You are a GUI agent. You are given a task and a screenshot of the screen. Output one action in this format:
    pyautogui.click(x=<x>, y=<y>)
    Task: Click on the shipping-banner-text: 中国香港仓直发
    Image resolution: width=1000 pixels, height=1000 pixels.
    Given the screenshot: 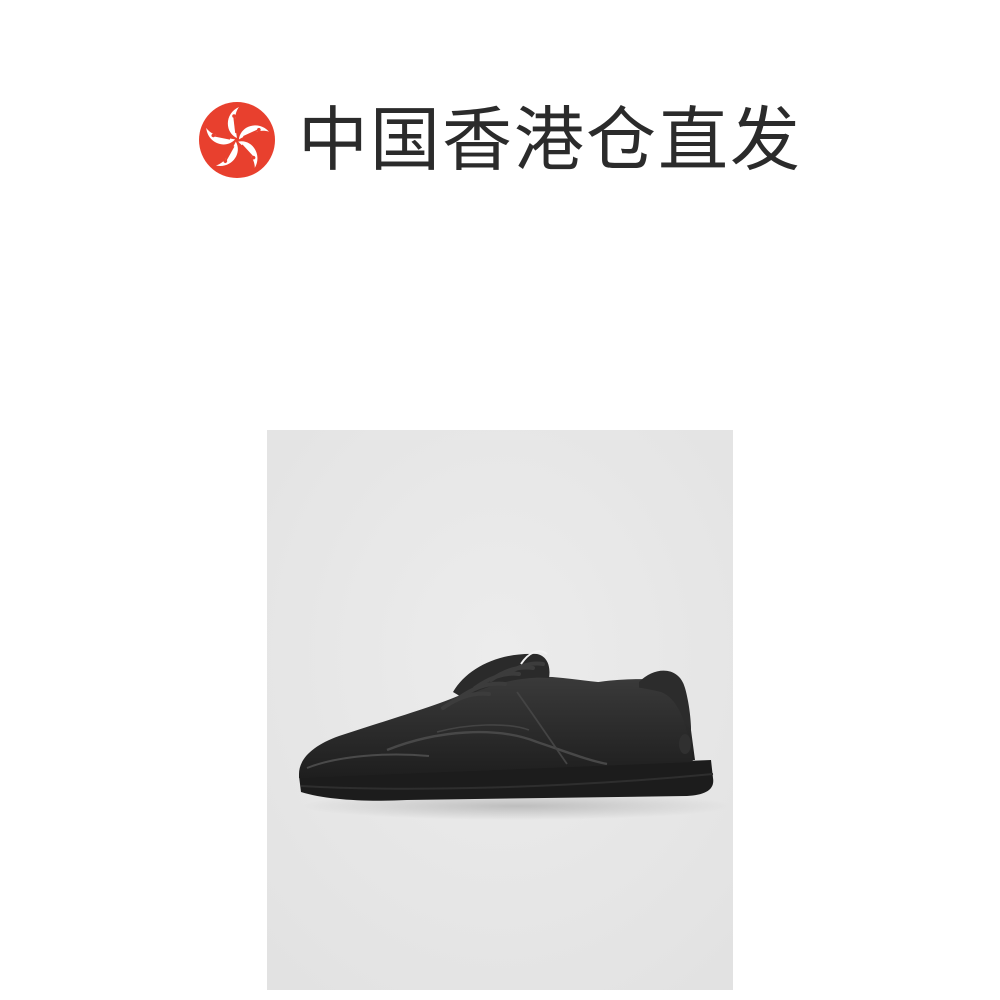 What is the action you would take?
    pyautogui.click(x=550, y=140)
    